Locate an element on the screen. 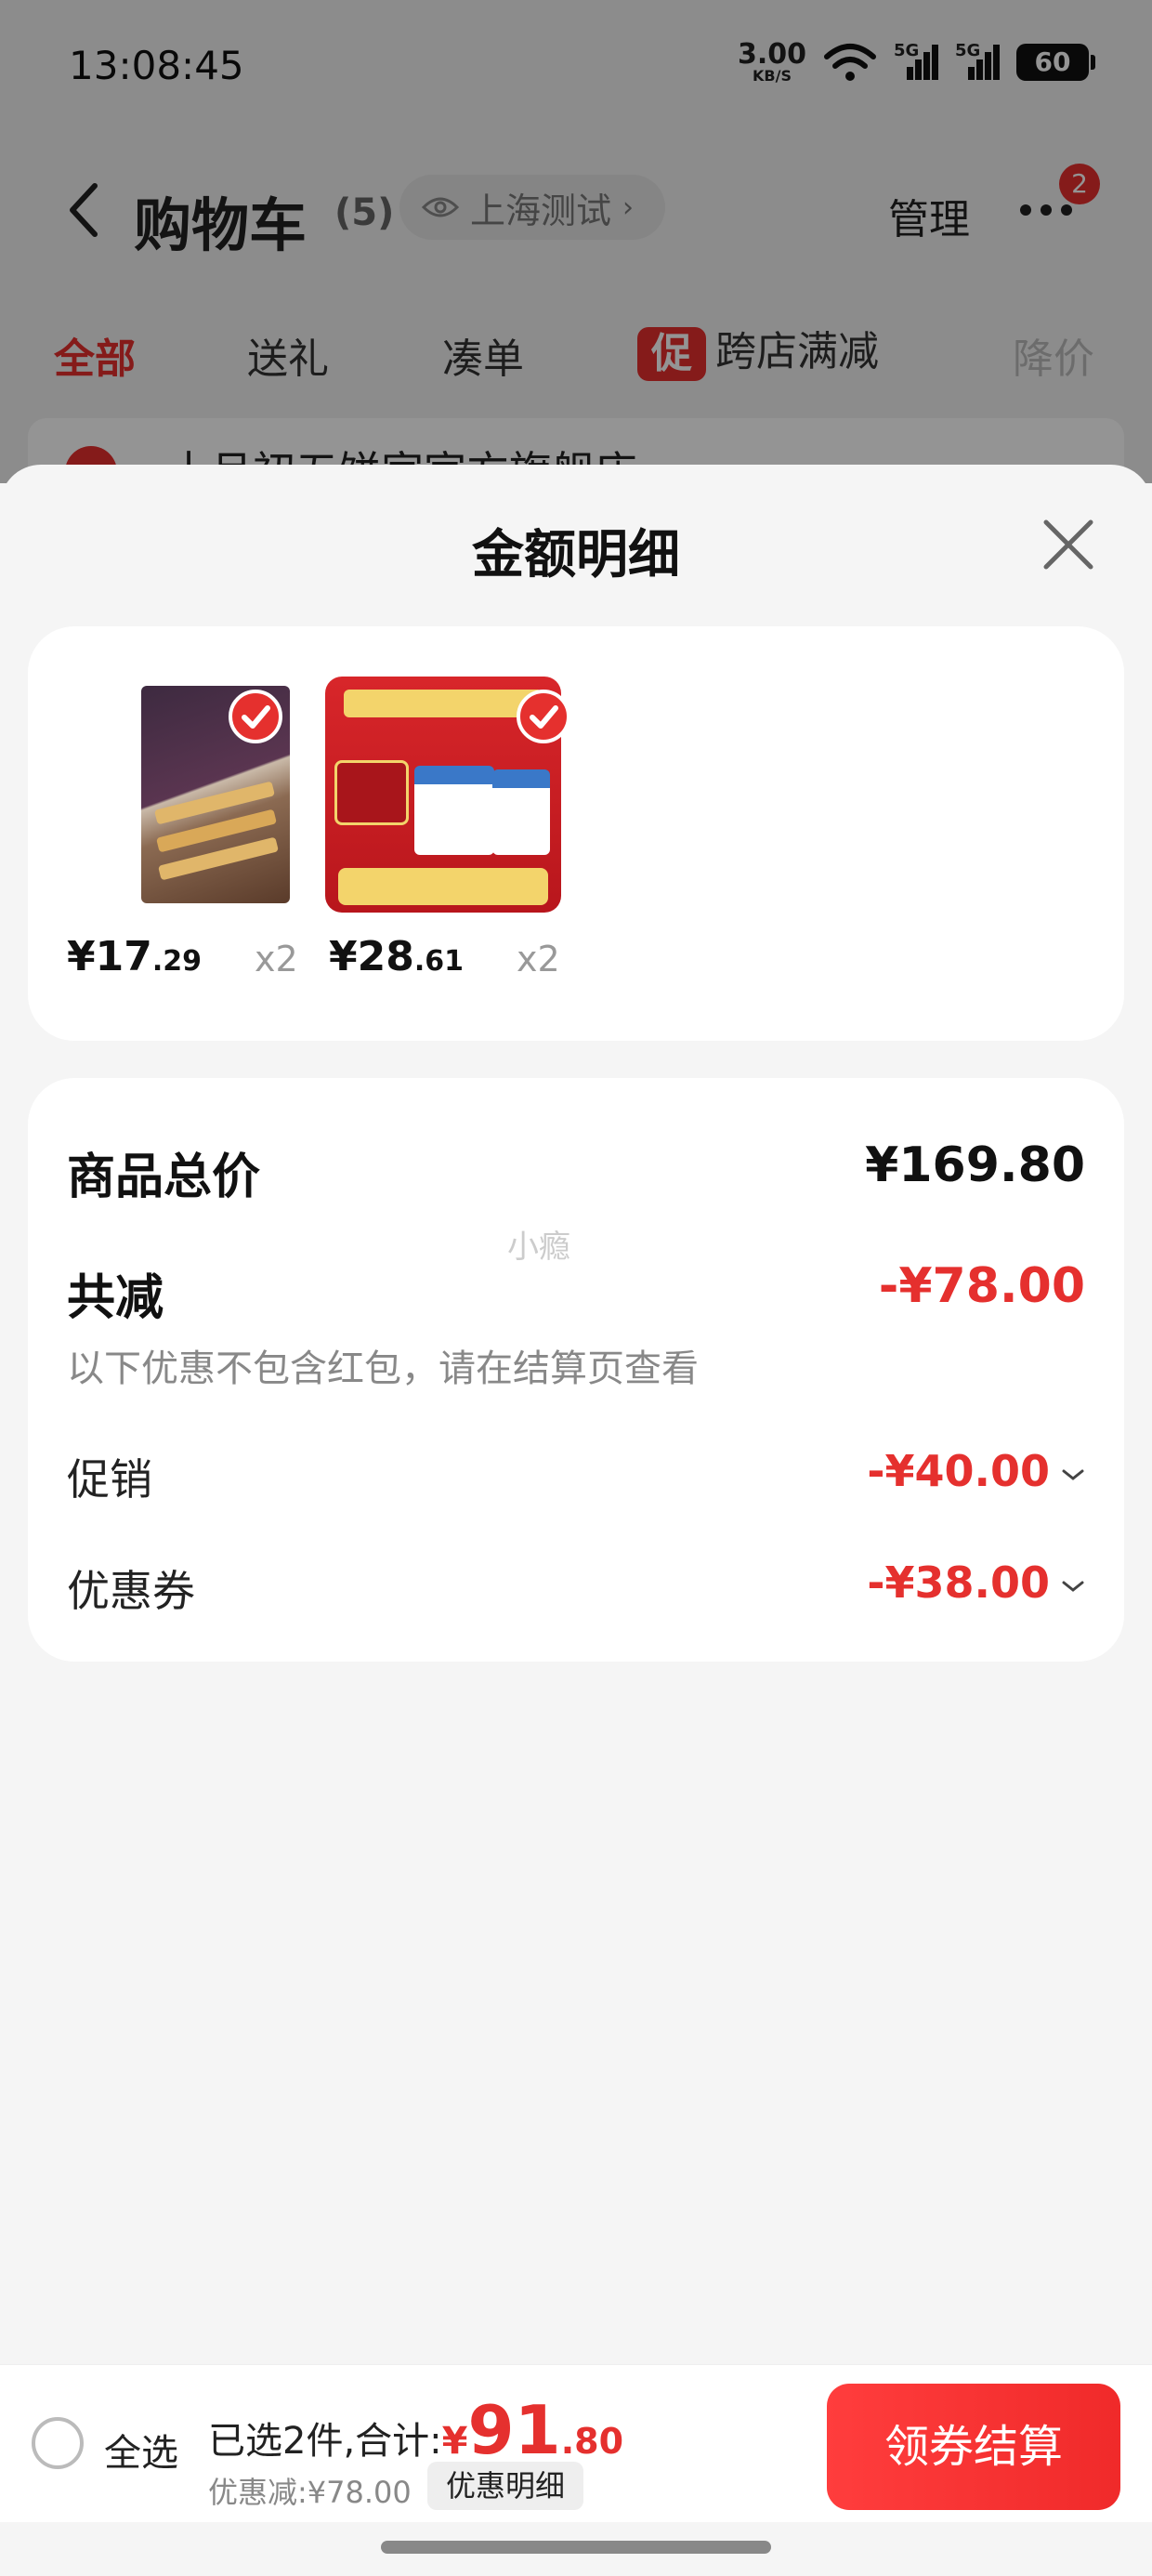 Image resolution: width=1152 pixels, height=2576 pixels. coupon-value: -¥38.00 is located at coordinates (976, 1582).